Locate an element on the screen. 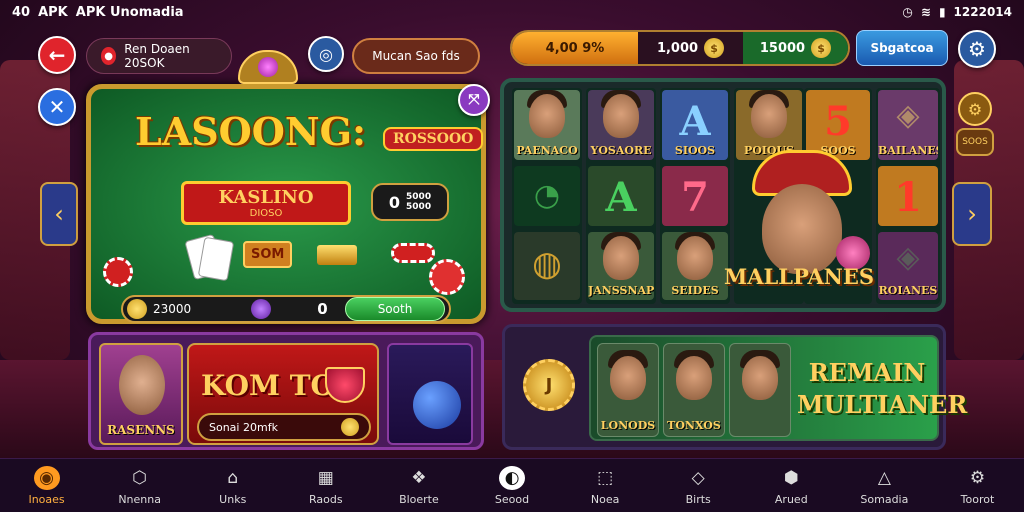 This screenshot has height=512, width=1024. dice-tile is located at coordinates (430, 394).